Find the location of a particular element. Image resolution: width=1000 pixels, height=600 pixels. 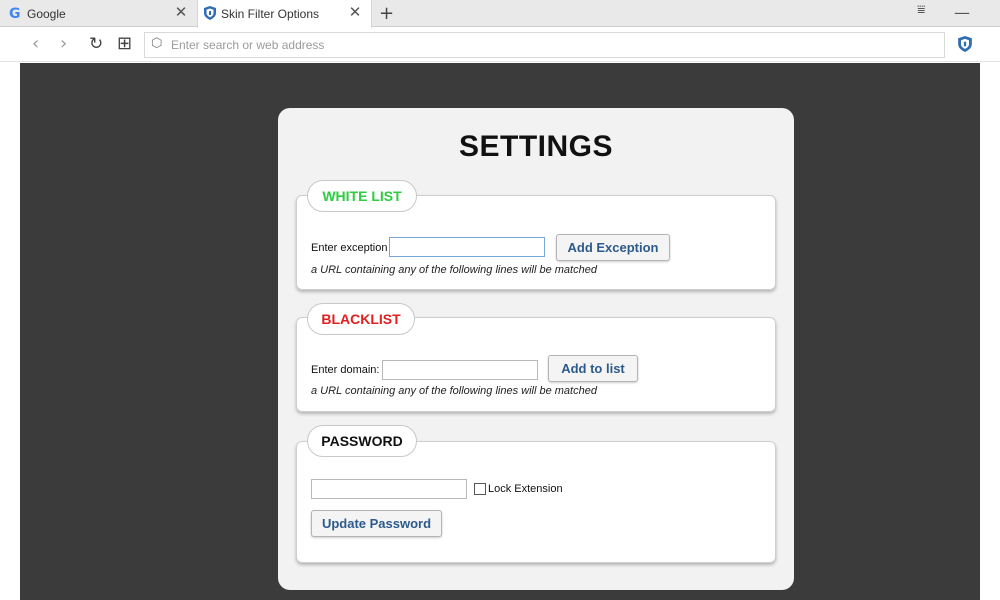

extension-shield-icon is located at coordinates (965, 44).